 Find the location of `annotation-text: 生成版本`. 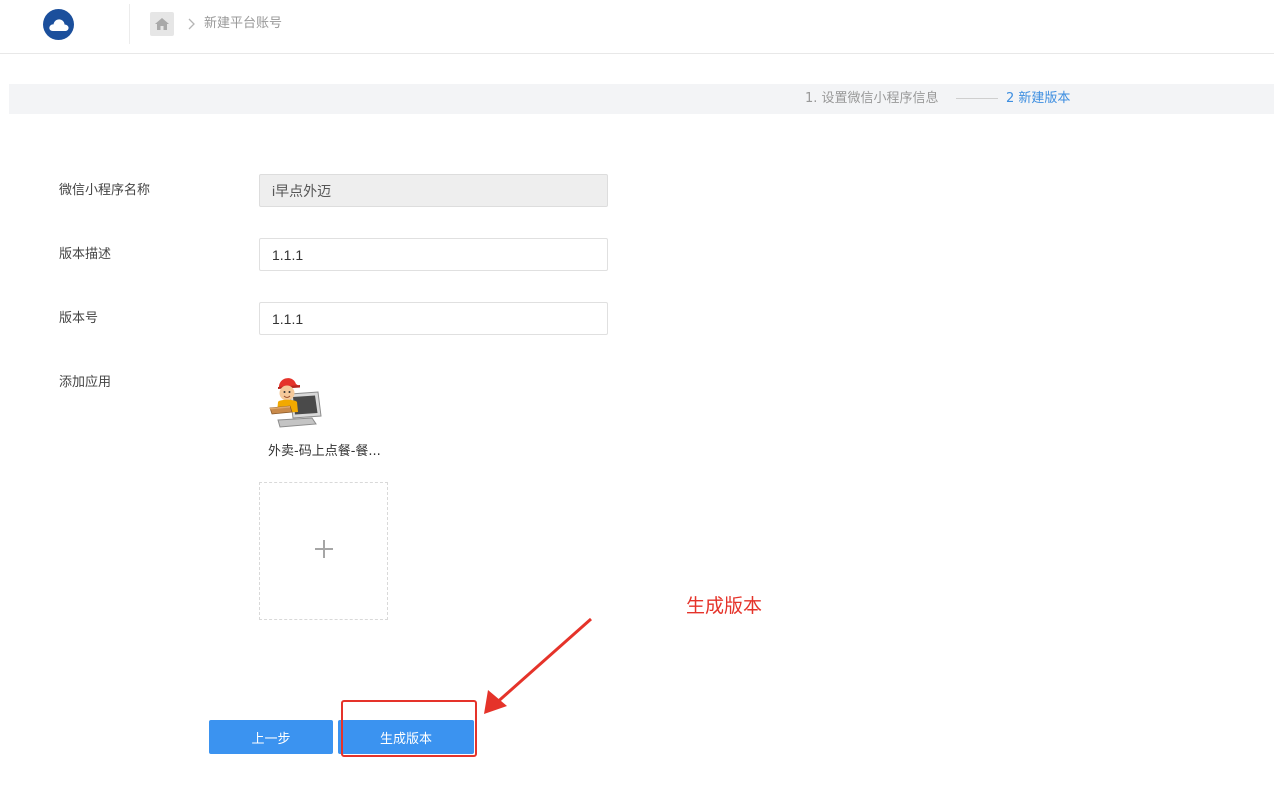

annotation-text: 生成版本 is located at coordinates (724, 606).